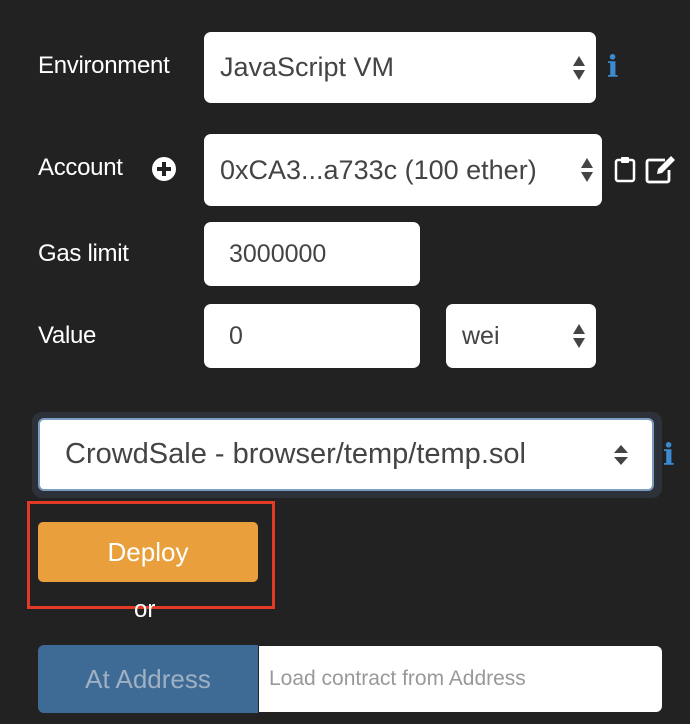 The height and width of the screenshot is (724, 690). I want to click on address-input: Load contract from Address, so click(460, 679).